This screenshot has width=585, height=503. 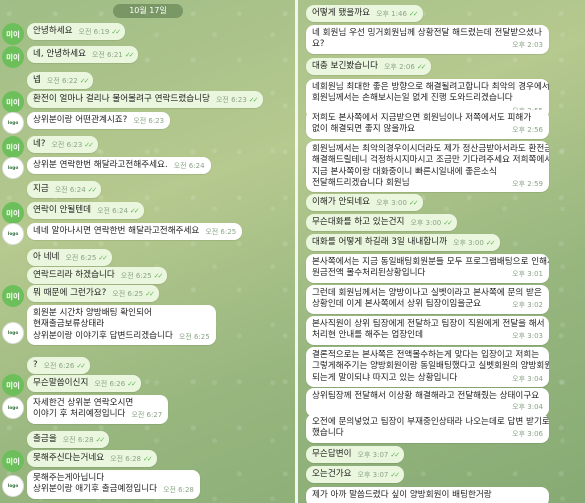 I want to click on outgoing-message: 무슨말씀이신지 오전 6:26 ✓✓, so click(x=84, y=384).